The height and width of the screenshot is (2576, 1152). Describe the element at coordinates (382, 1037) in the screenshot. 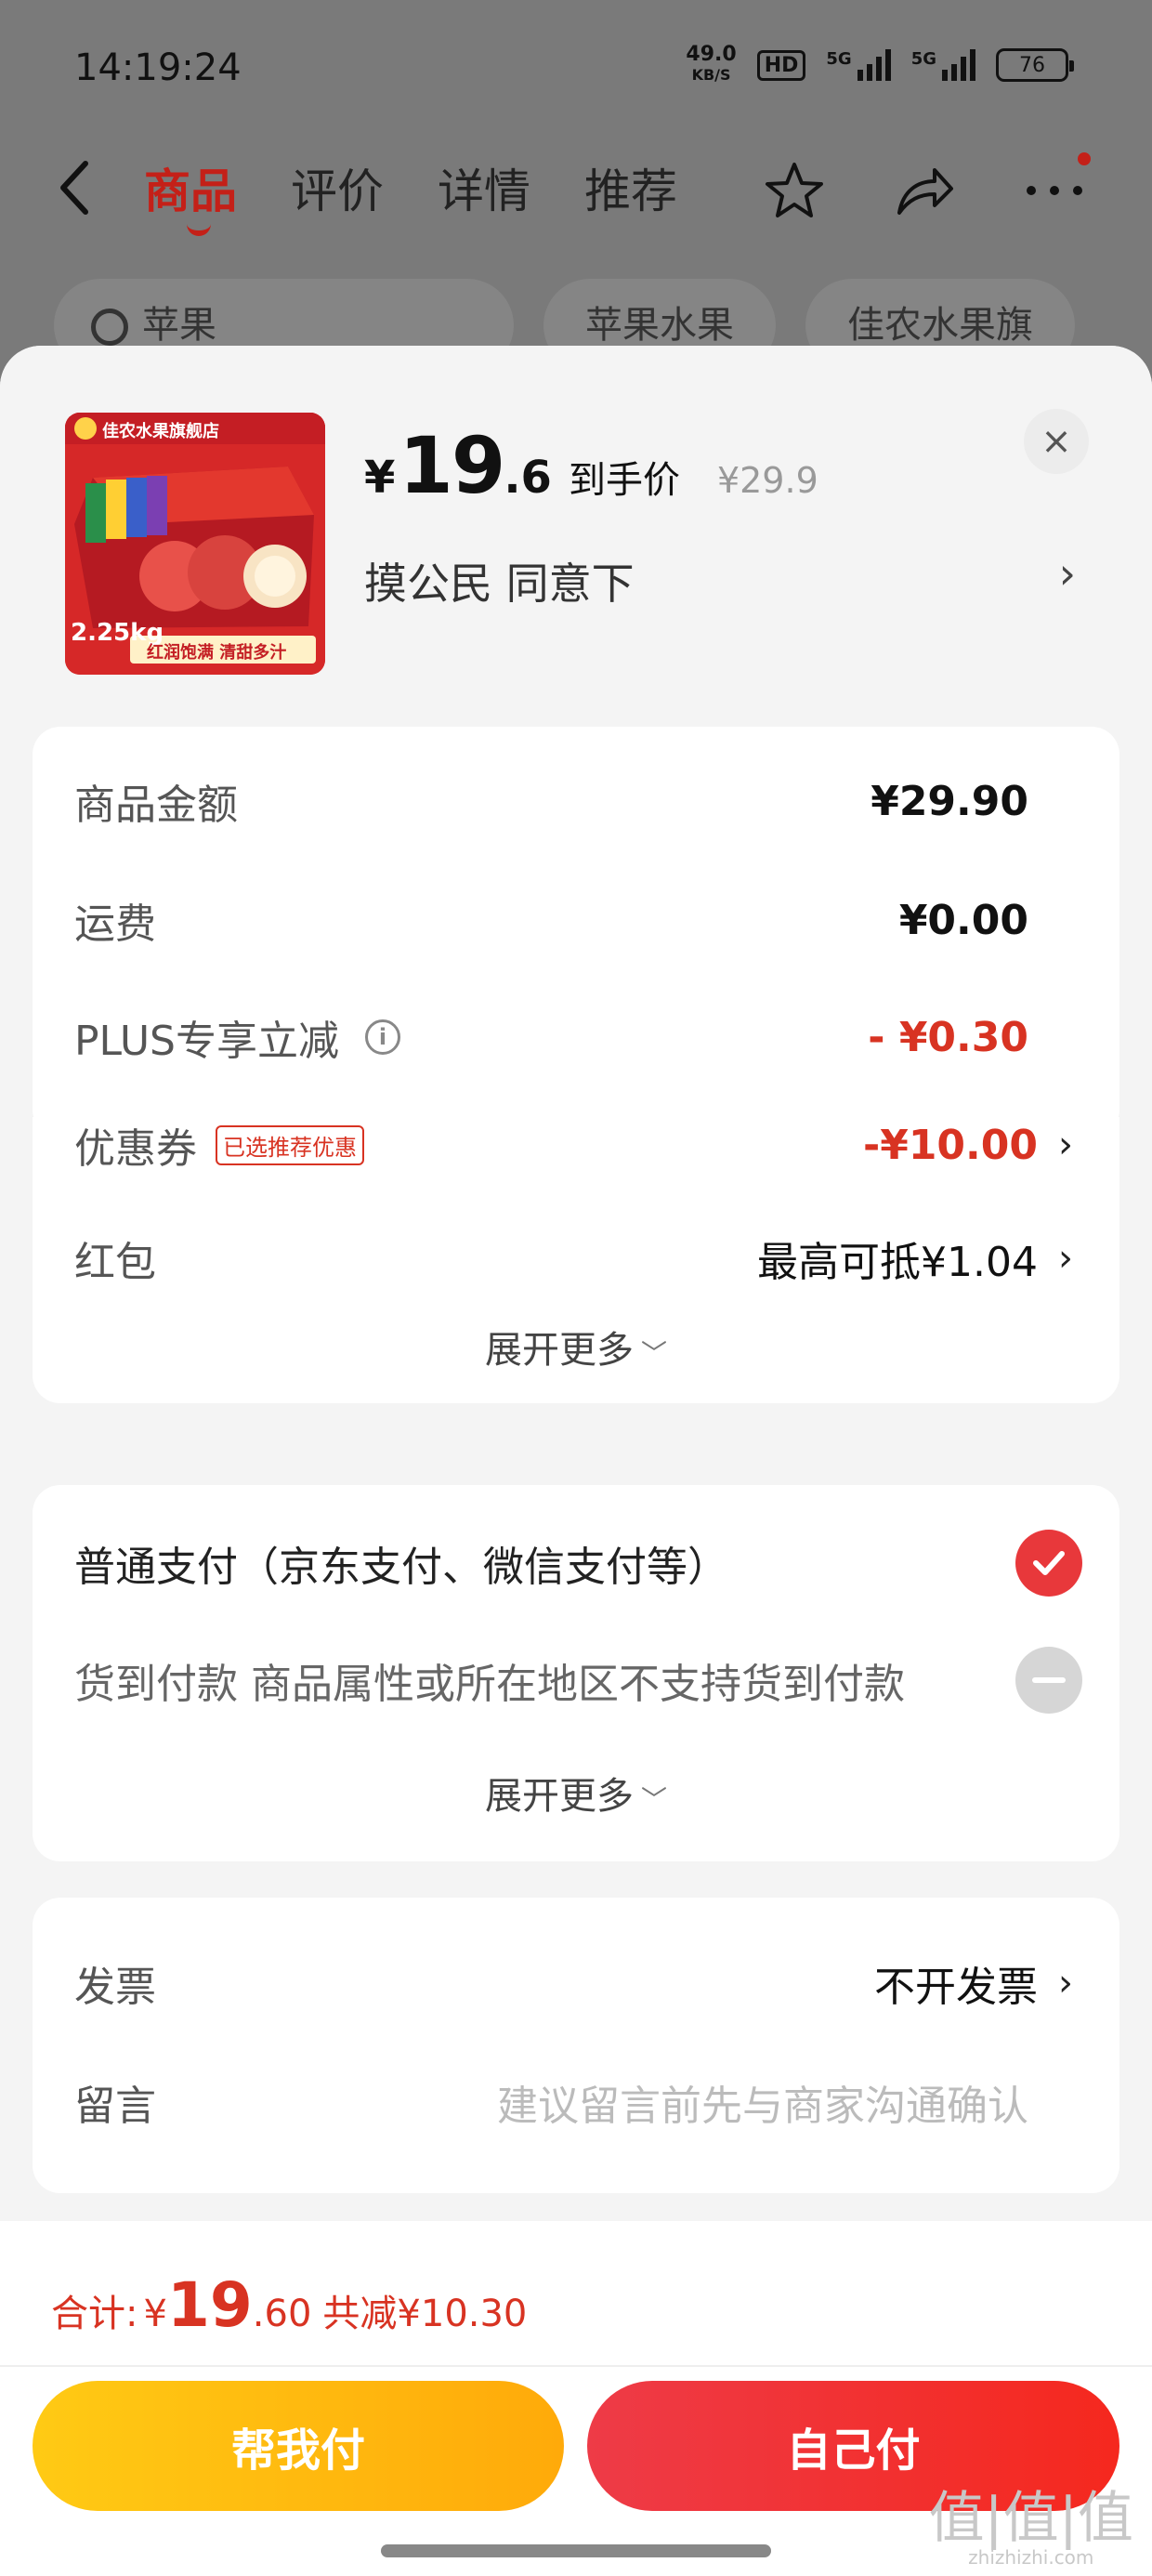

I see `info-icon: i` at that location.